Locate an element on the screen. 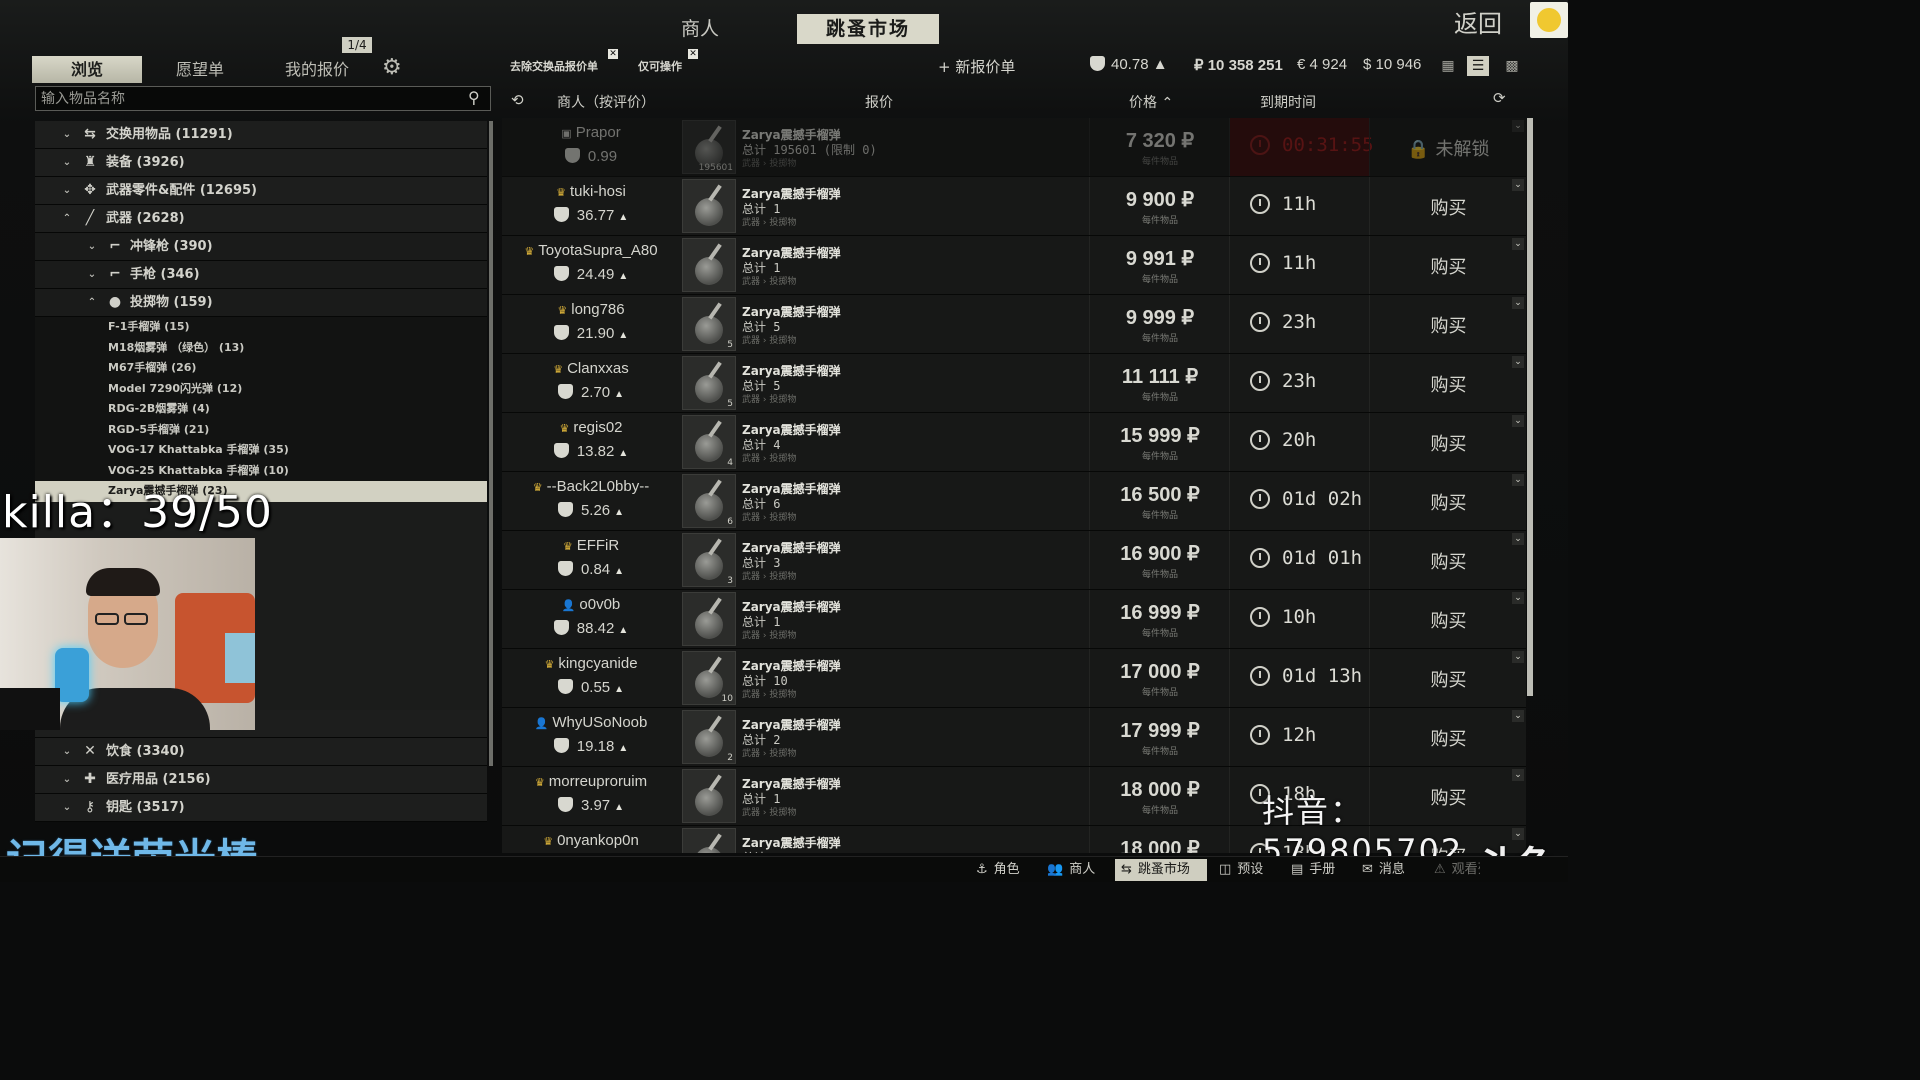 This screenshot has width=1920, height=1080. tree-item-f1: F-1手榴弹 (15) is located at coordinates (261, 327).